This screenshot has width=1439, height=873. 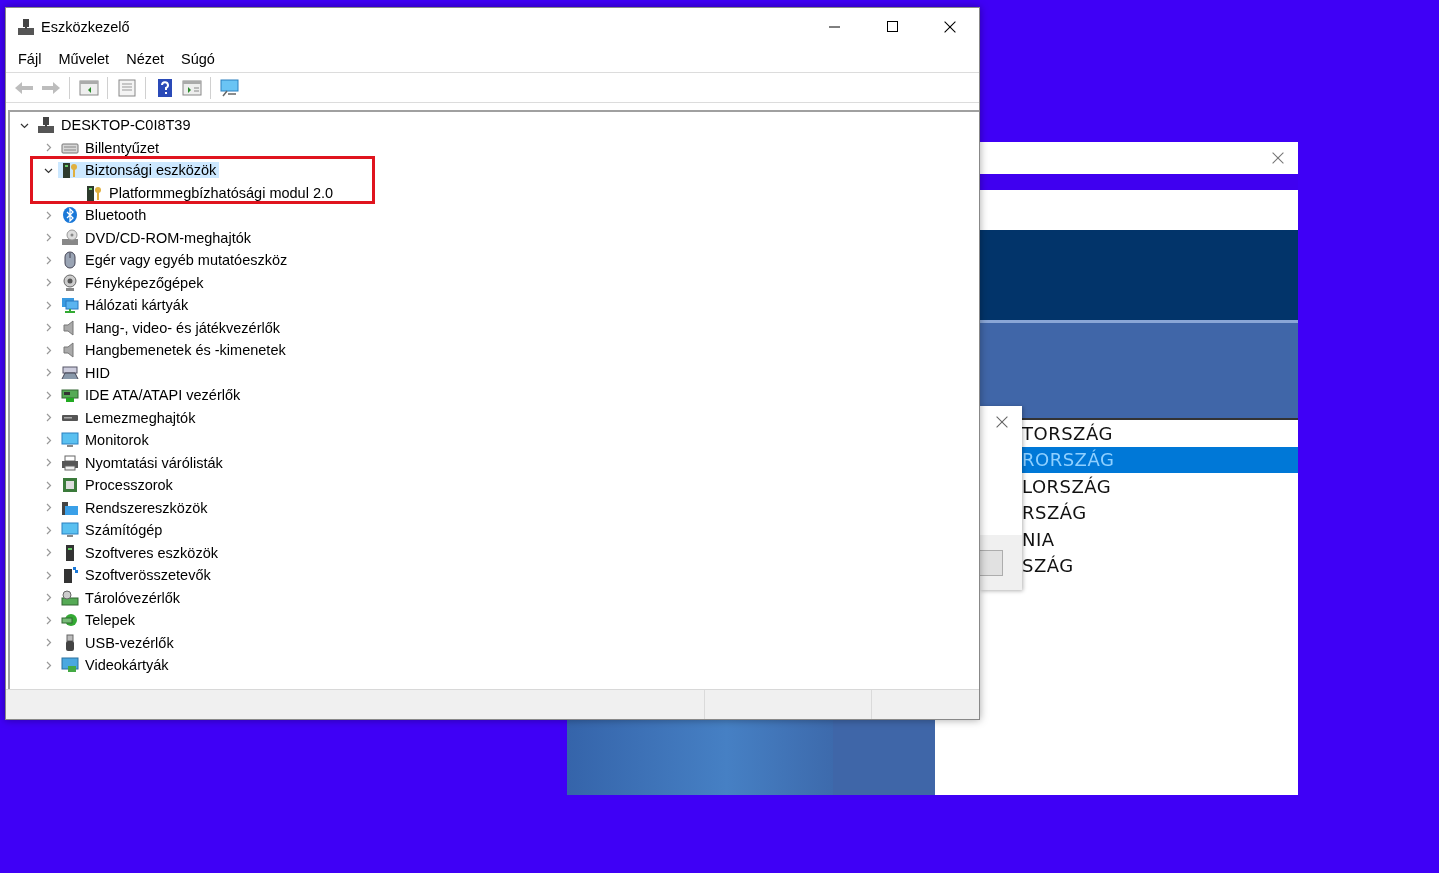 I want to click on tree-item: Szoftverösszetevők, so click(x=136, y=575).